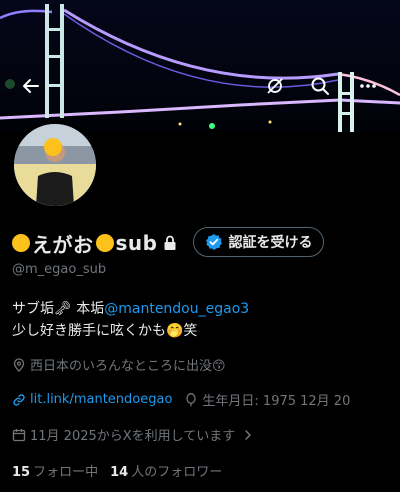 This screenshot has height=492, width=400. I want to click on chevron-right-icon, so click(248, 435).